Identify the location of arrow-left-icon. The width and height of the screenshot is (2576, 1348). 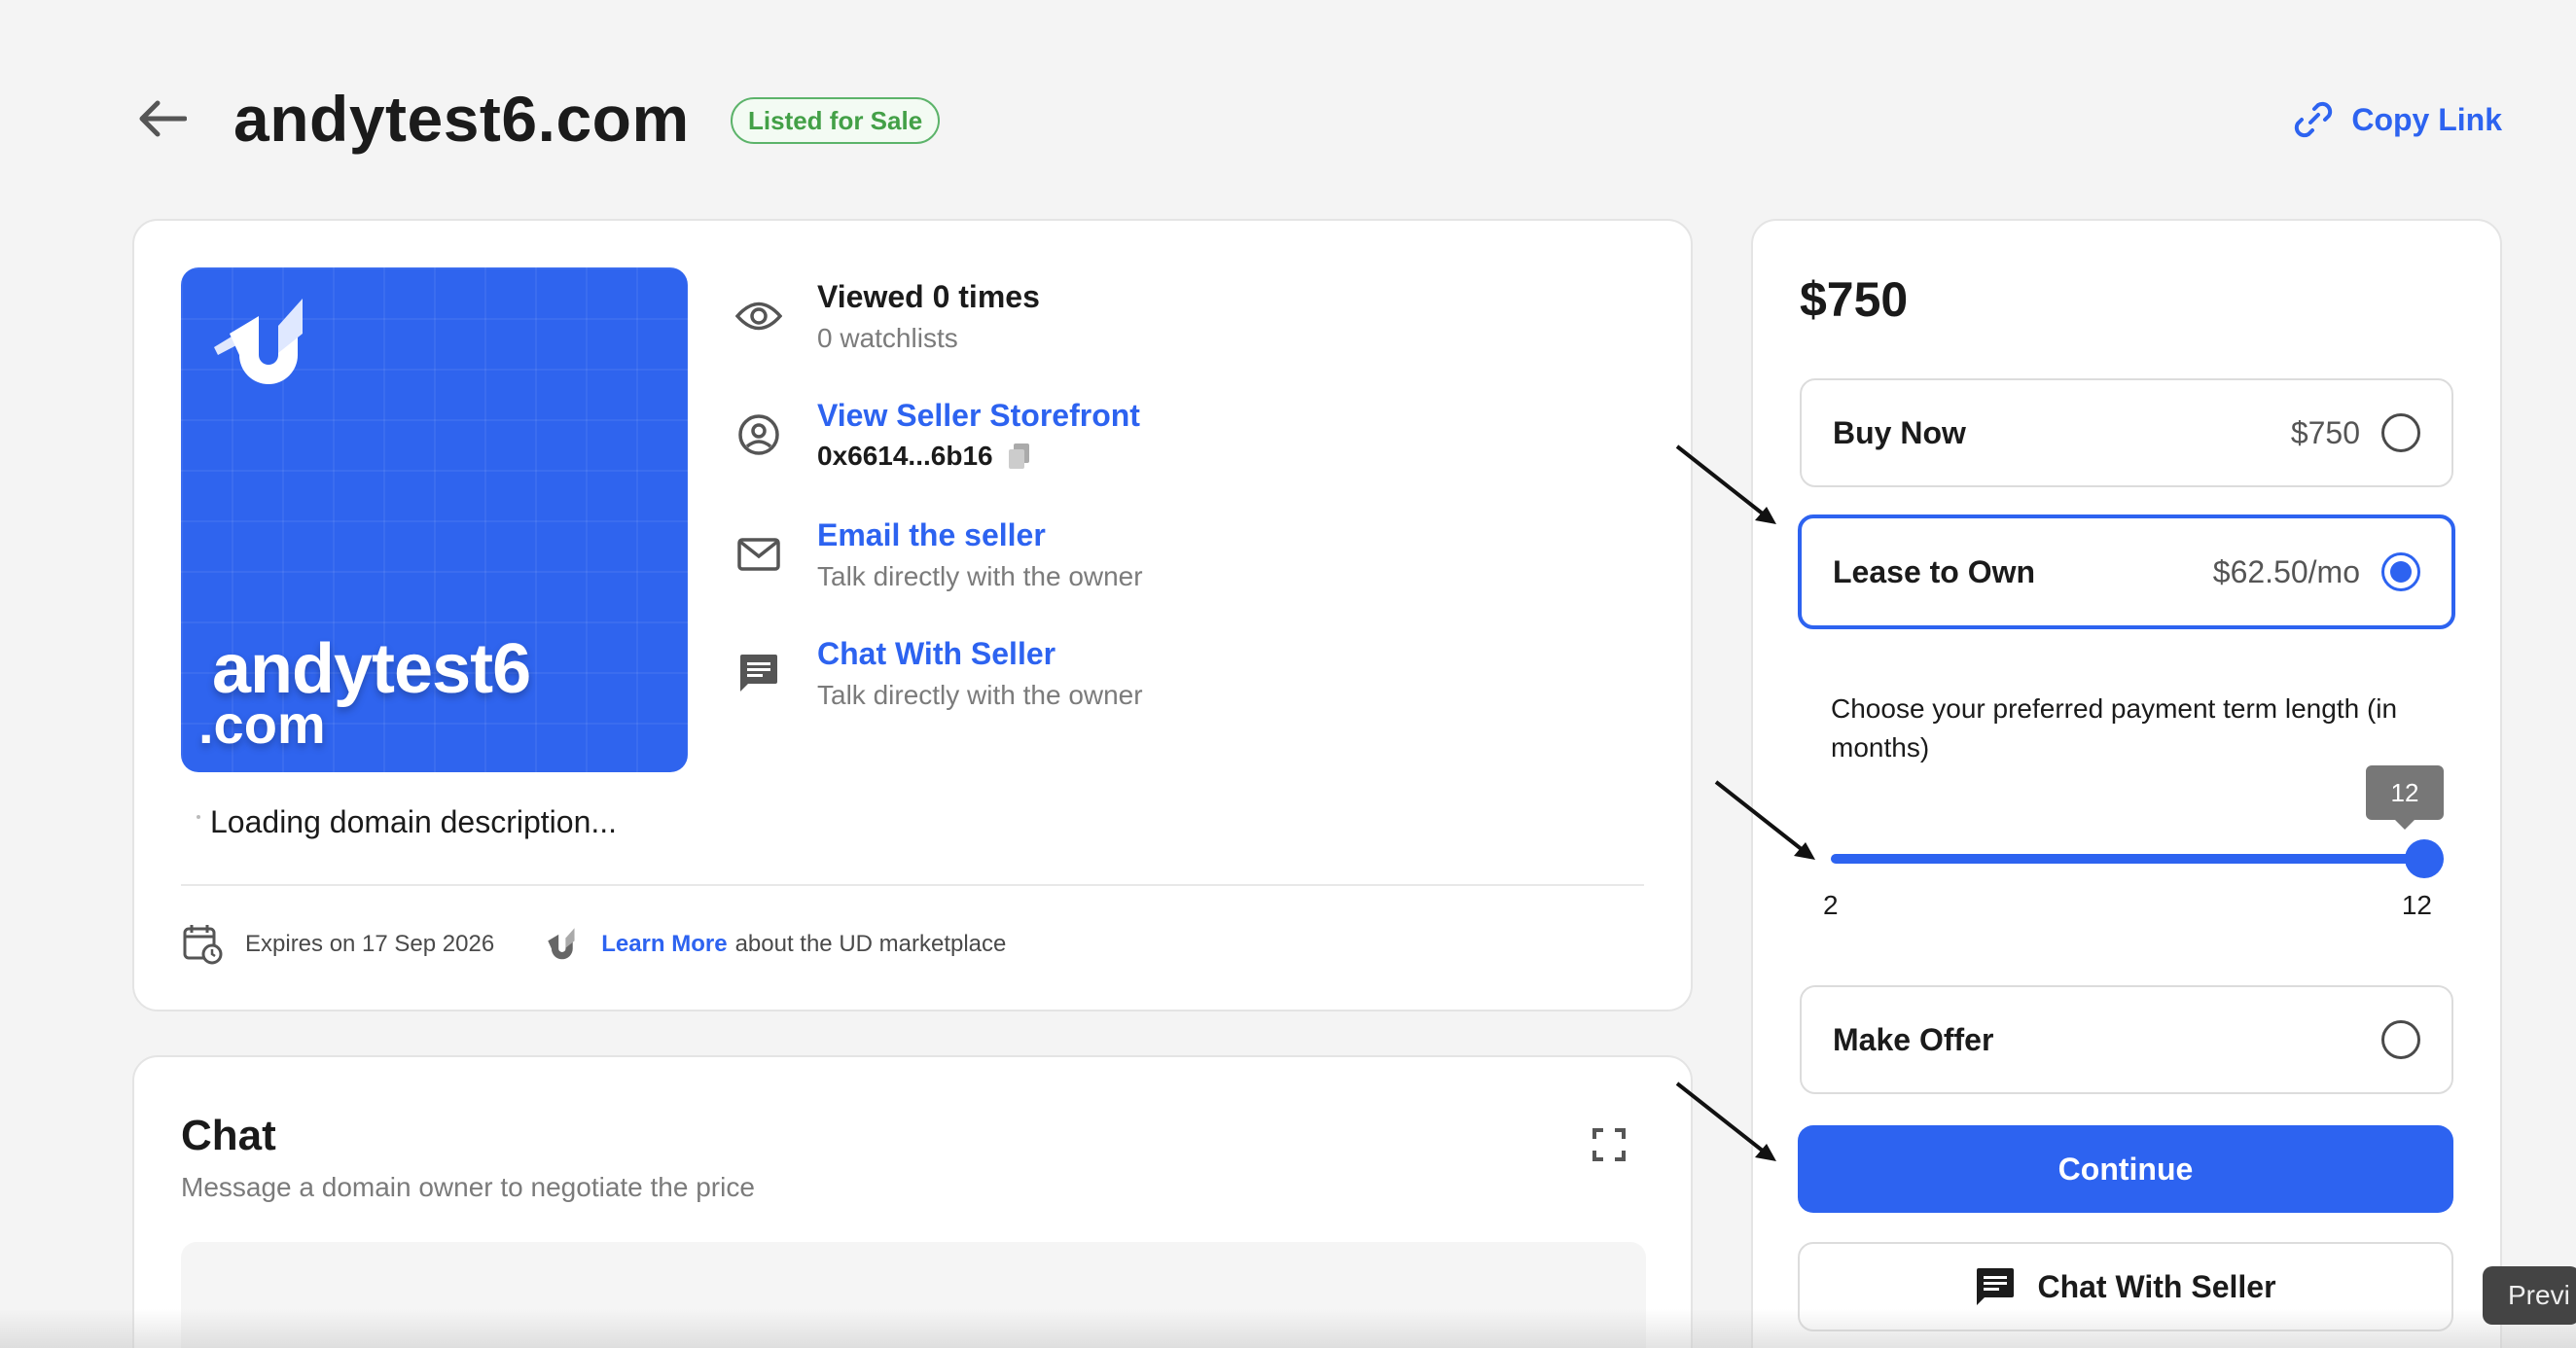
(163, 118).